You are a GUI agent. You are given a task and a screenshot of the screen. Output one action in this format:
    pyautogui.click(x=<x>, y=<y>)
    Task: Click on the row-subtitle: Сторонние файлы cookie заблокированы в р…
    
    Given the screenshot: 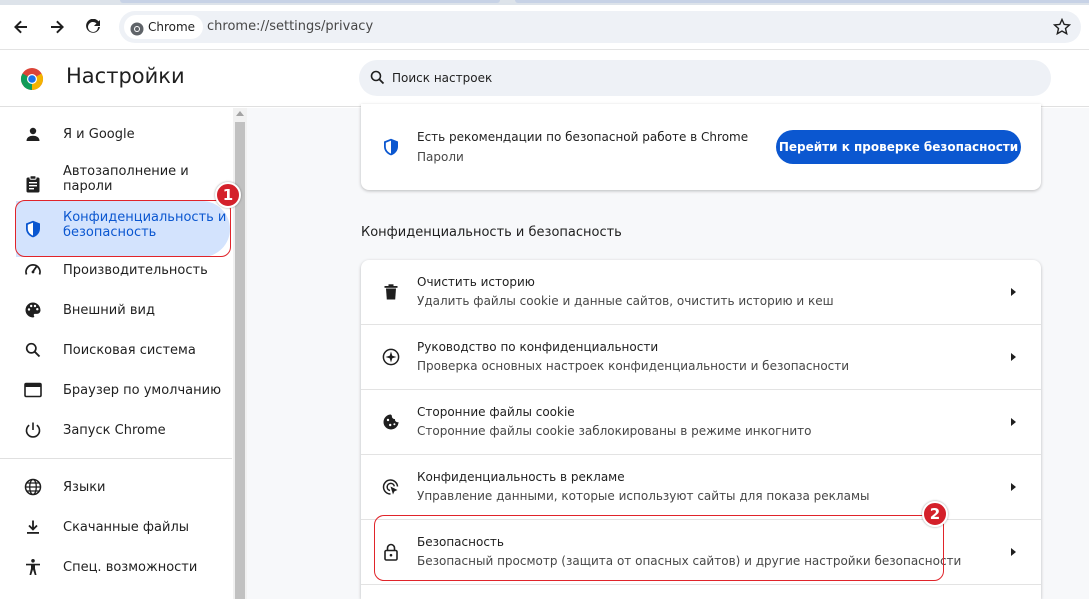 What is the action you would take?
    pyautogui.click(x=614, y=431)
    